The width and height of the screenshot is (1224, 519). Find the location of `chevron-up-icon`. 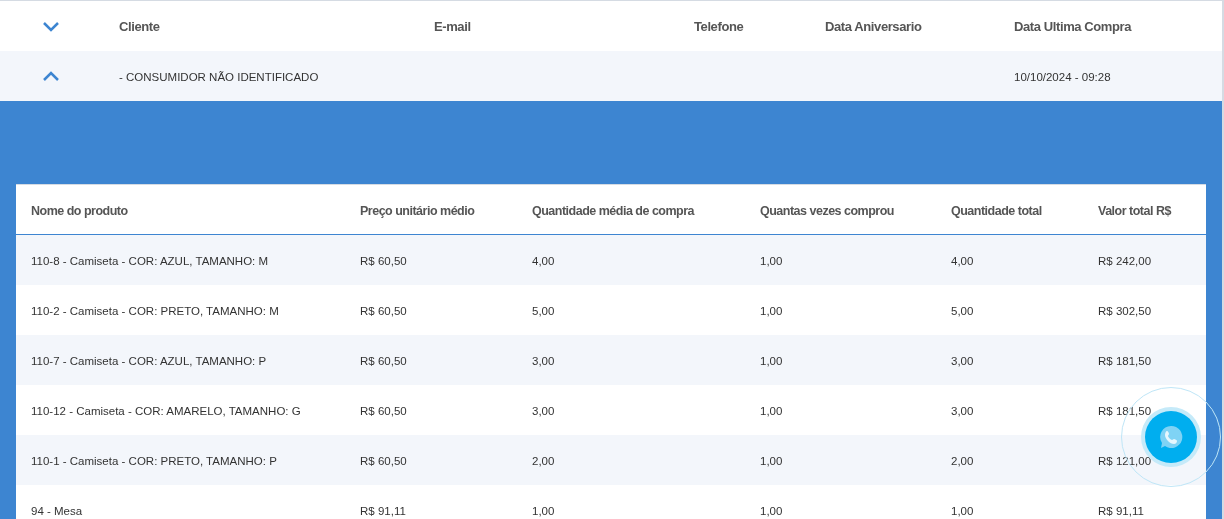

chevron-up-icon is located at coordinates (51, 76).